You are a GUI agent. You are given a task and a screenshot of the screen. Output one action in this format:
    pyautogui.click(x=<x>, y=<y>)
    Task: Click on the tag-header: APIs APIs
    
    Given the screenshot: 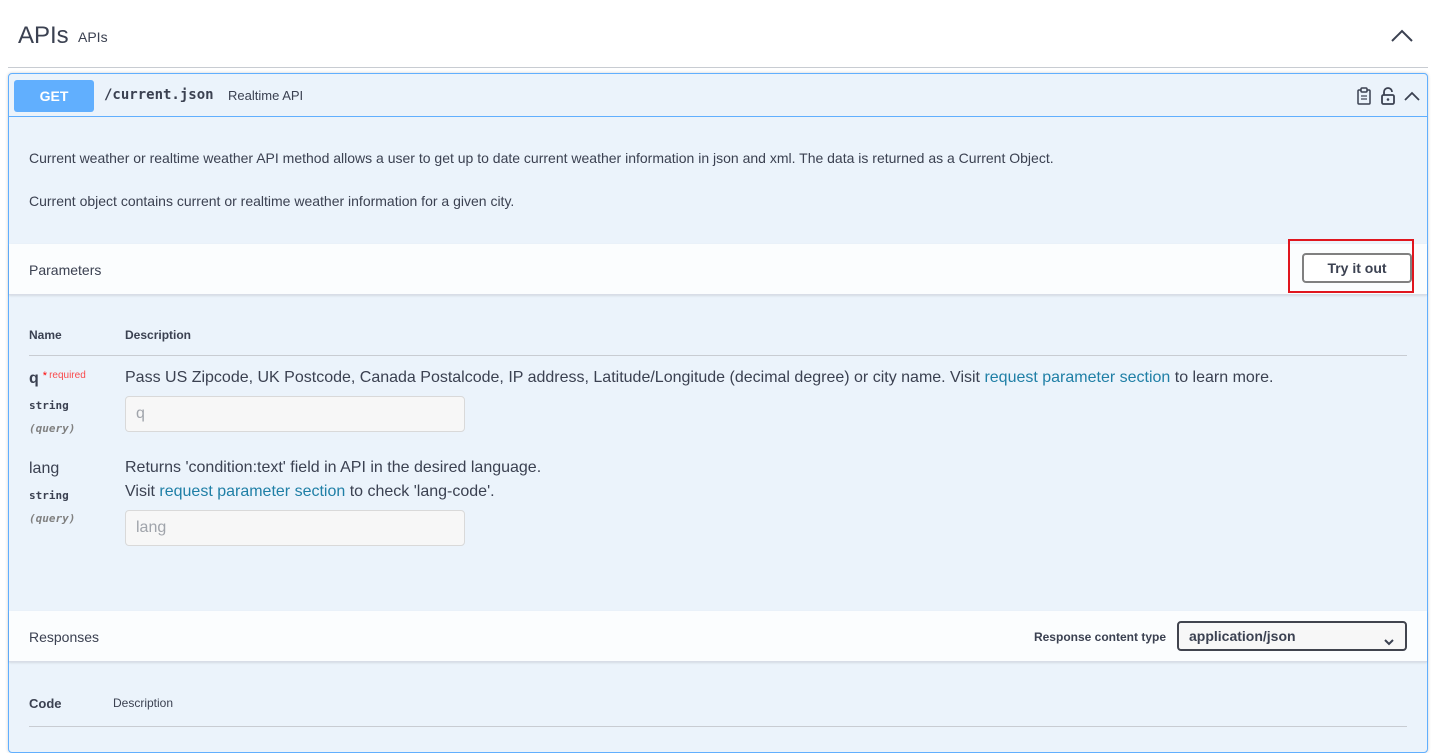 What is the action you would take?
    pyautogui.click(x=718, y=34)
    